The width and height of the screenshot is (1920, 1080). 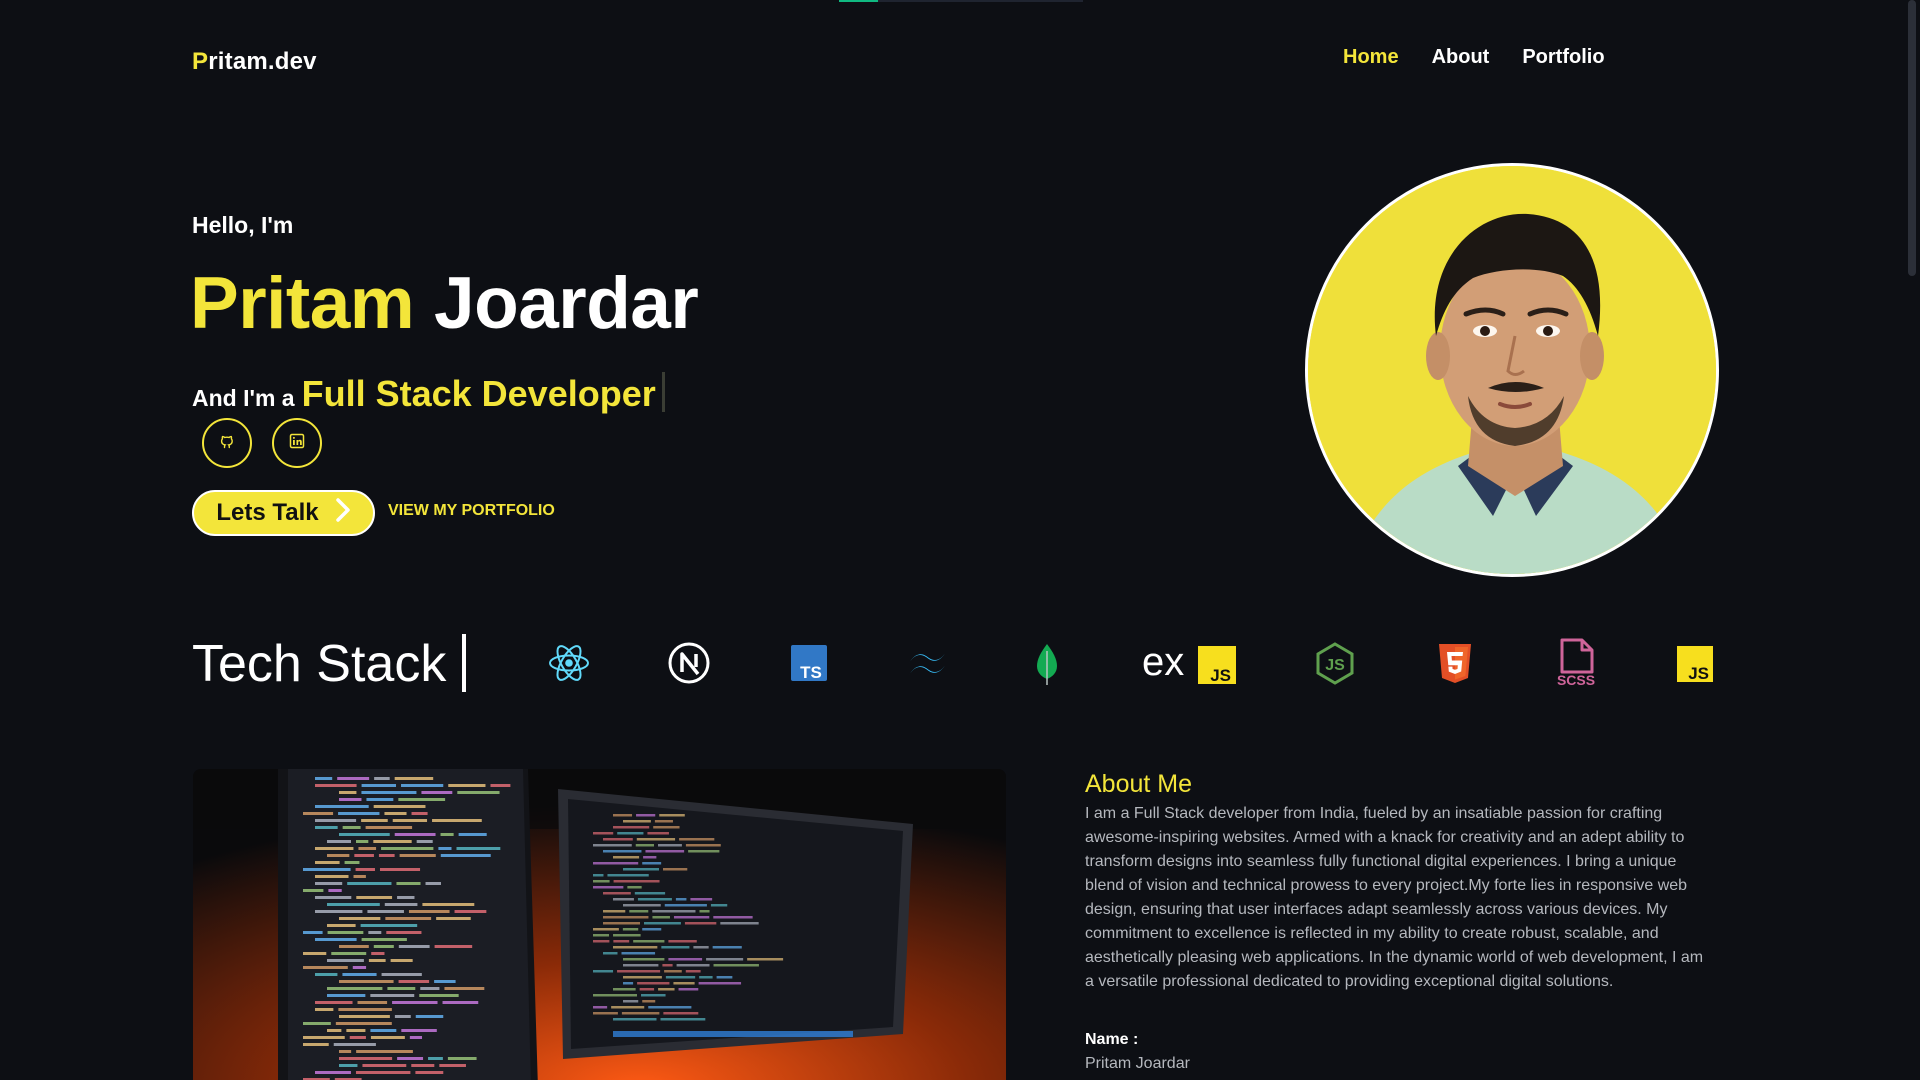 I want to click on social-links, so click(x=262, y=443).